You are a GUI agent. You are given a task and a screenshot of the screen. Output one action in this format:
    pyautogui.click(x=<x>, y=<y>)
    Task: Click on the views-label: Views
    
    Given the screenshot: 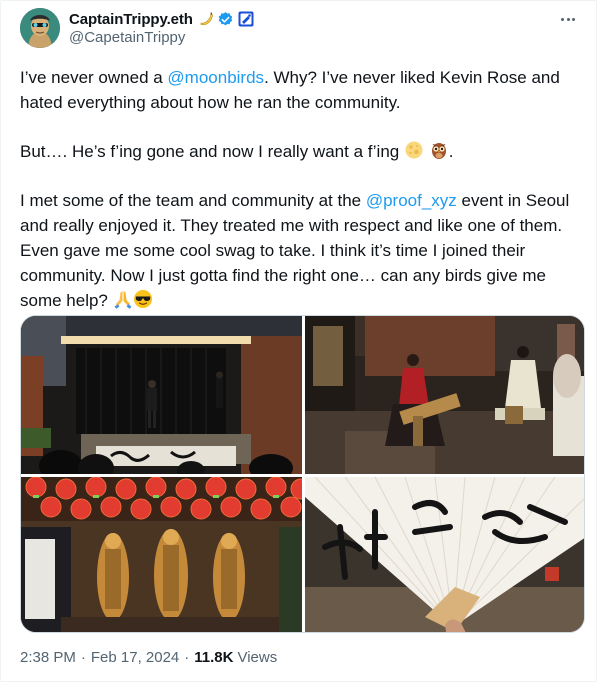 What is the action you would take?
    pyautogui.click(x=257, y=657)
    